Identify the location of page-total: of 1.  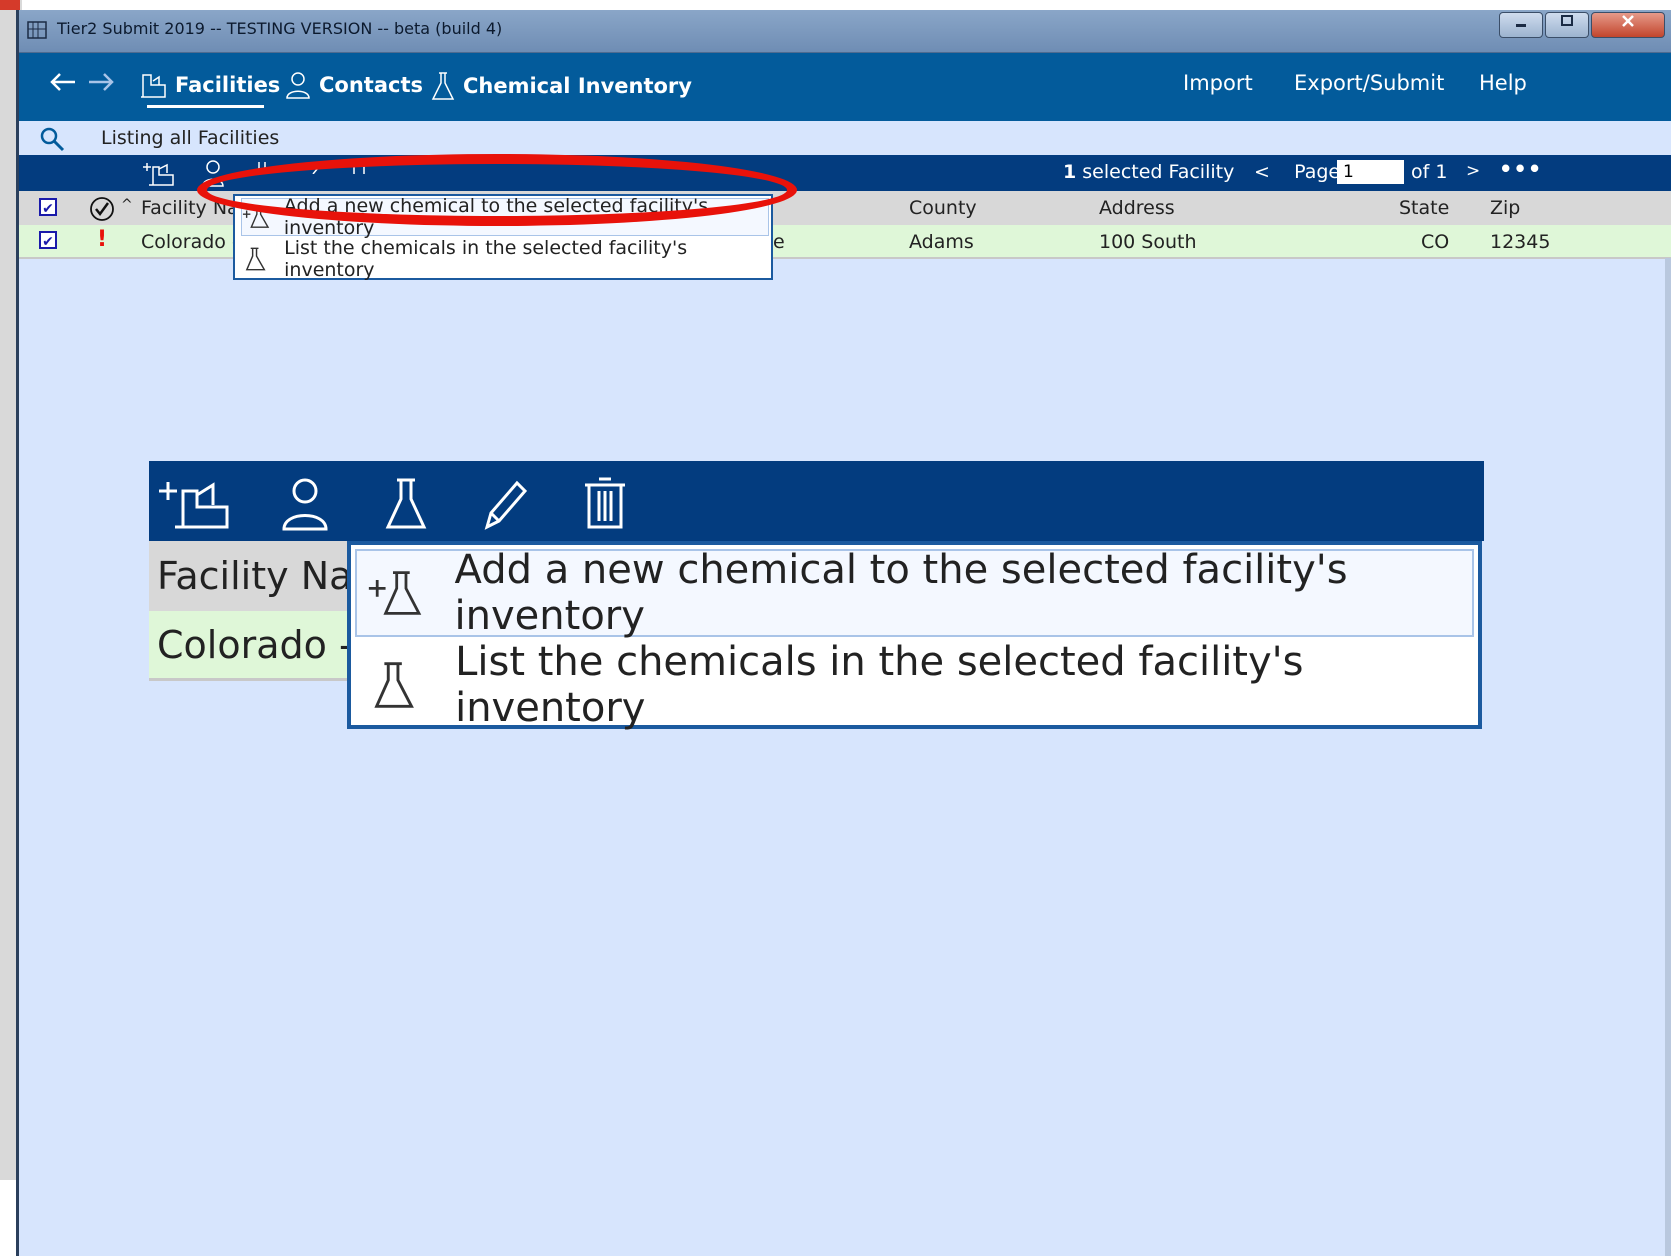
(1429, 172).